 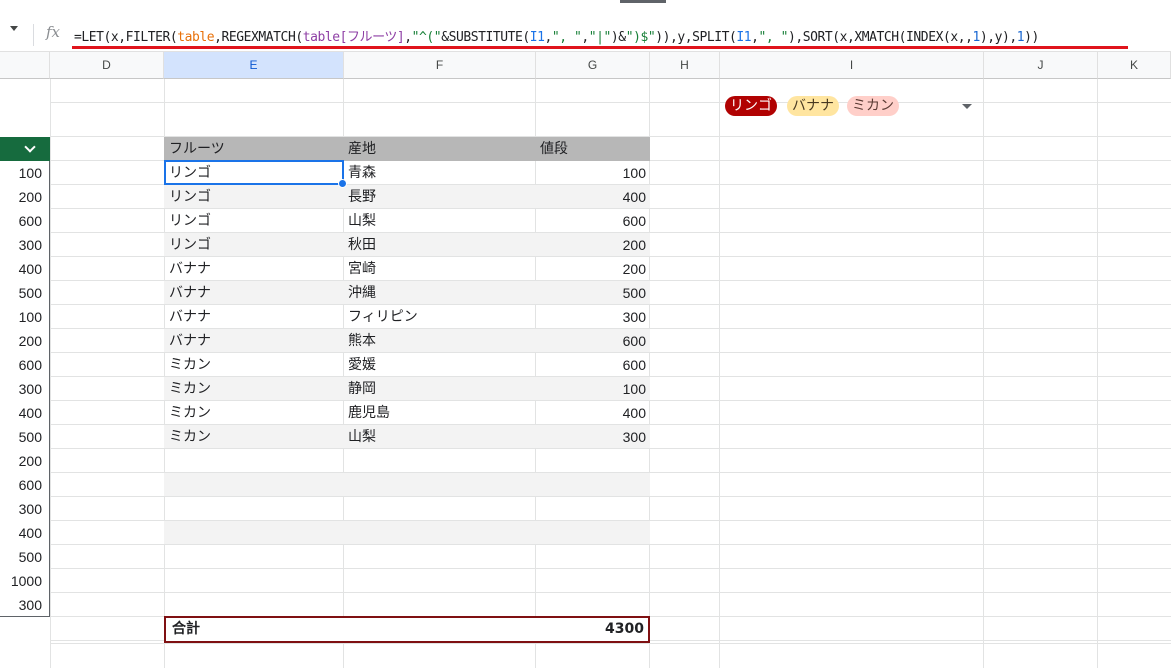 What do you see at coordinates (197, 149) in the screenshot?
I see `header-fruit: フルーツ` at bounding box center [197, 149].